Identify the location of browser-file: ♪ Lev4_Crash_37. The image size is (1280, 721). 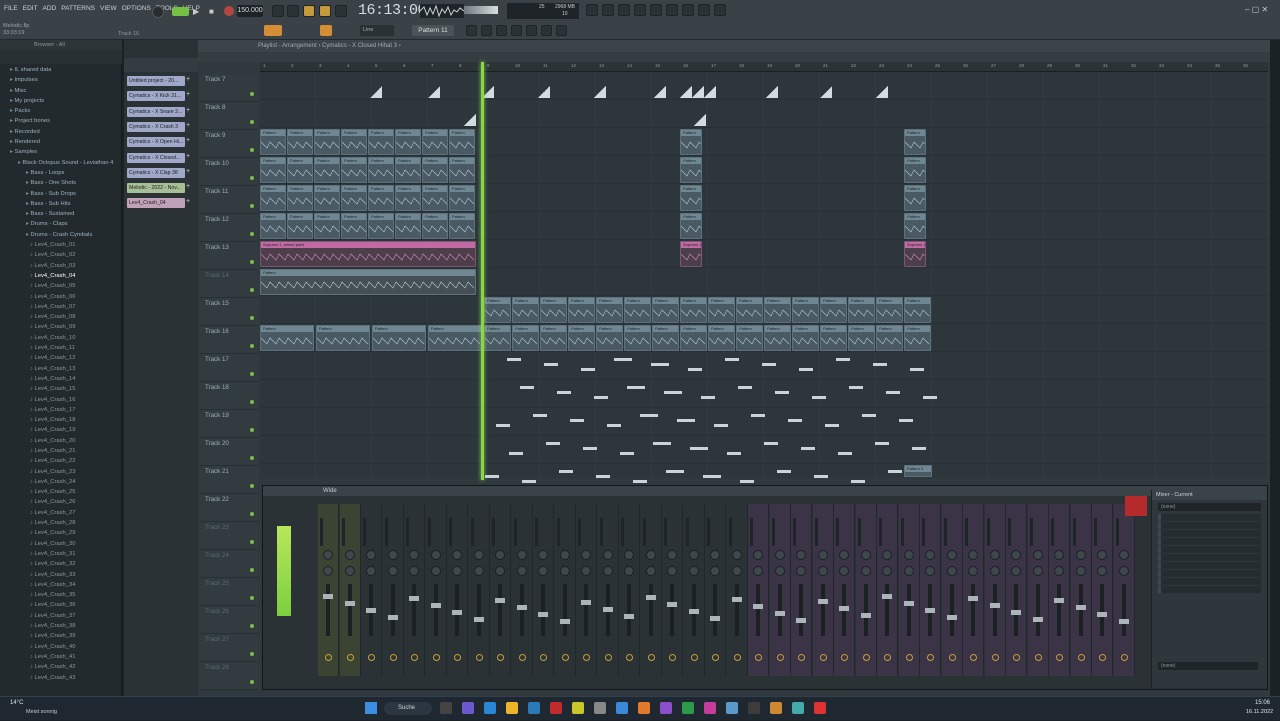
(62, 616).